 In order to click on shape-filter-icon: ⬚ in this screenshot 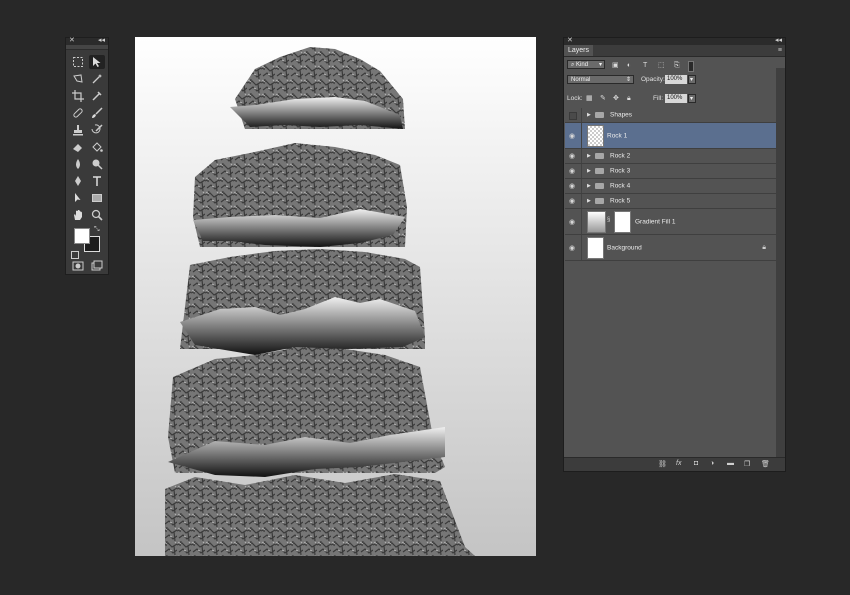, I will do `click(661, 65)`.